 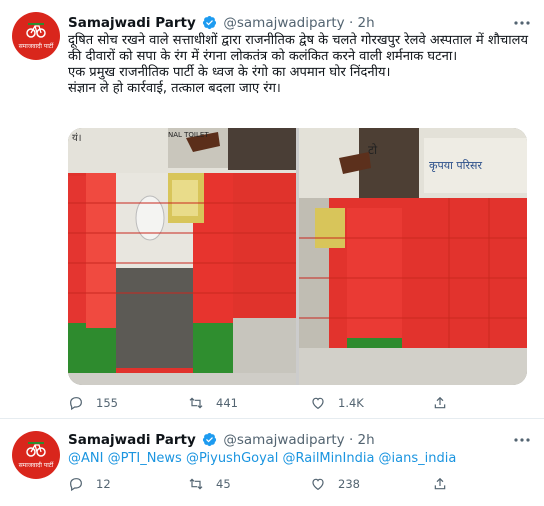 I want to click on image-sign-text: टो, so click(x=373, y=150).